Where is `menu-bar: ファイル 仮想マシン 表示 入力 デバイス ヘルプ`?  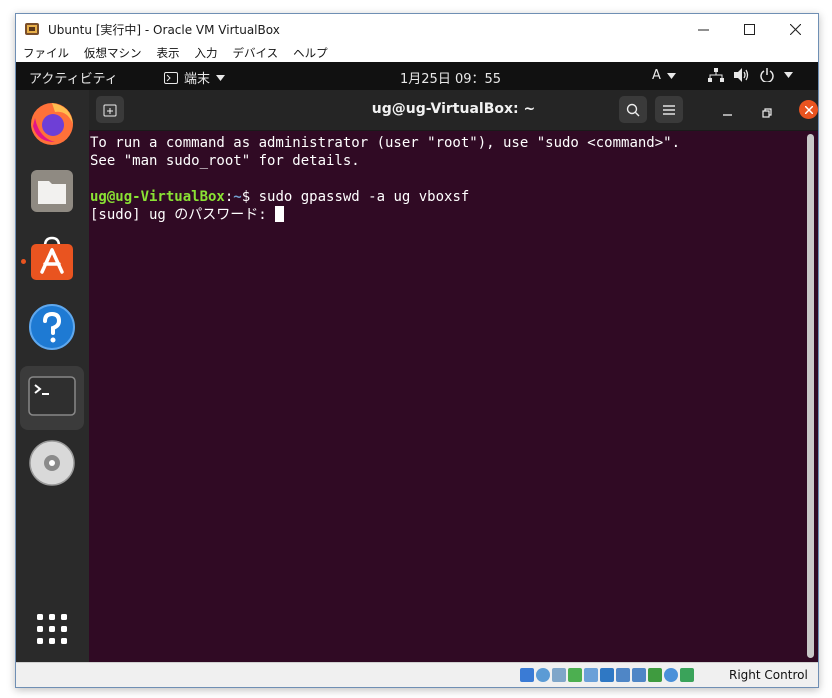
menu-bar: ファイル 仮想マシン 表示 入力 デバイス ヘルプ is located at coordinates (417, 53).